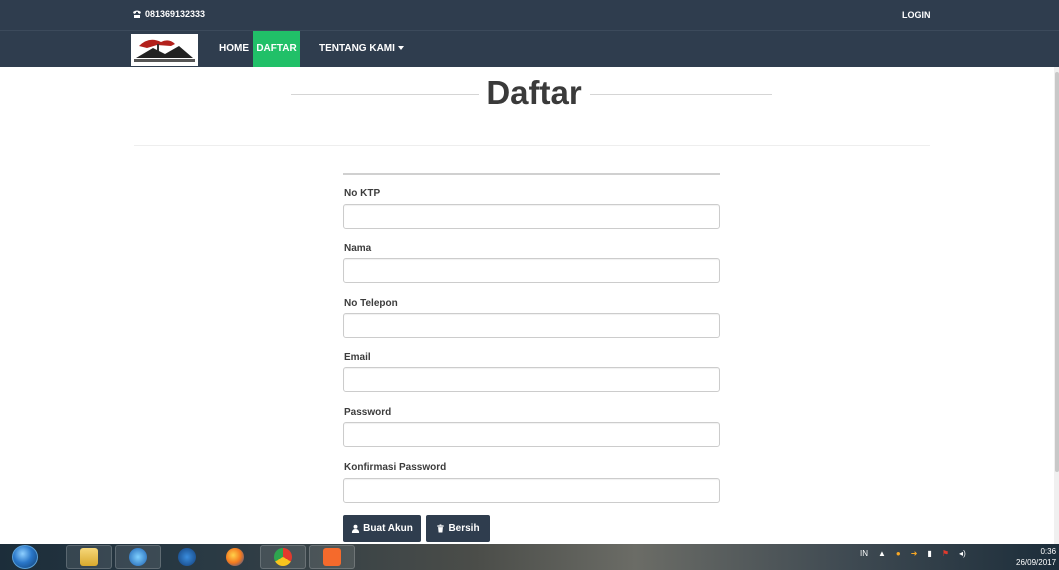 The height and width of the screenshot is (570, 1059). I want to click on input-email, so click(531, 379).